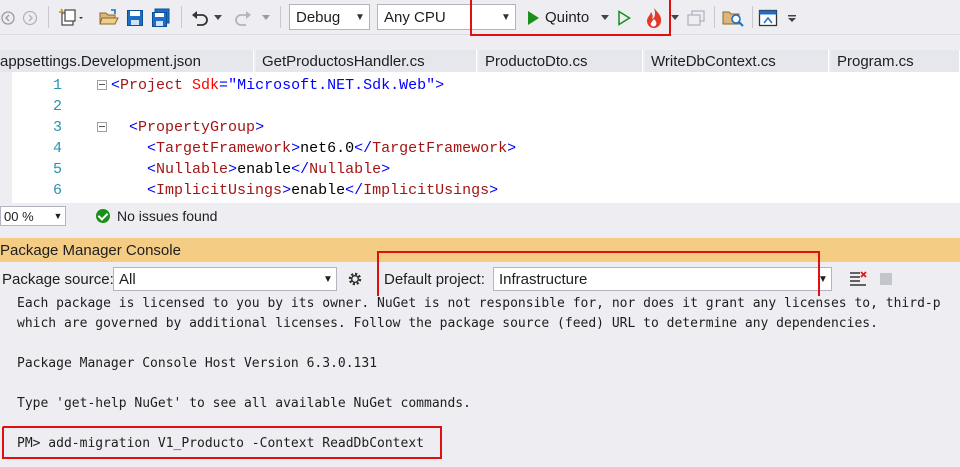 Image resolution: width=960 pixels, height=467 pixels. I want to click on code-token: "Microsoft.NET.Sdk.Web", so click(332, 85).